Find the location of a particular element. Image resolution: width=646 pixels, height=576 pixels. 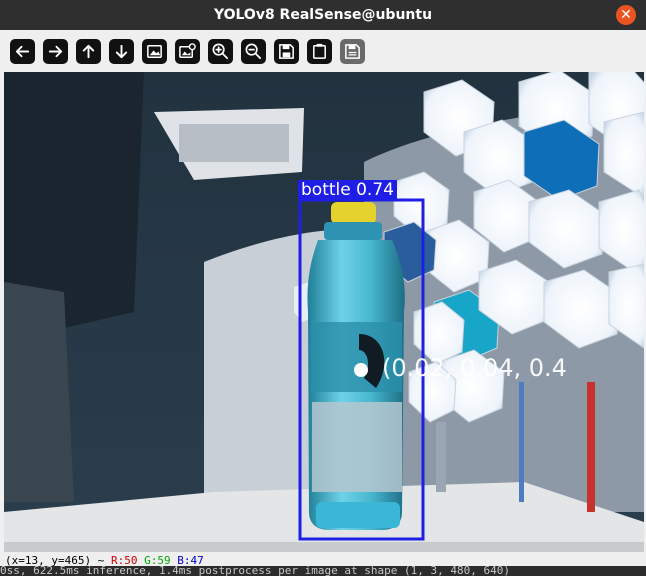

zoom-fit-icon is located at coordinates (154, 51).